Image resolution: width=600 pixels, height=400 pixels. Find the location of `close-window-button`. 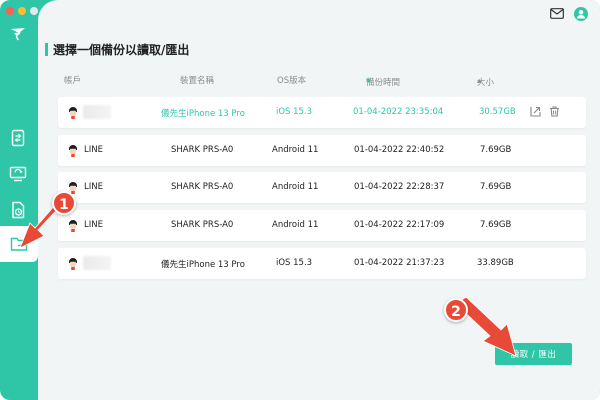

close-window-button is located at coordinates (10, 11).